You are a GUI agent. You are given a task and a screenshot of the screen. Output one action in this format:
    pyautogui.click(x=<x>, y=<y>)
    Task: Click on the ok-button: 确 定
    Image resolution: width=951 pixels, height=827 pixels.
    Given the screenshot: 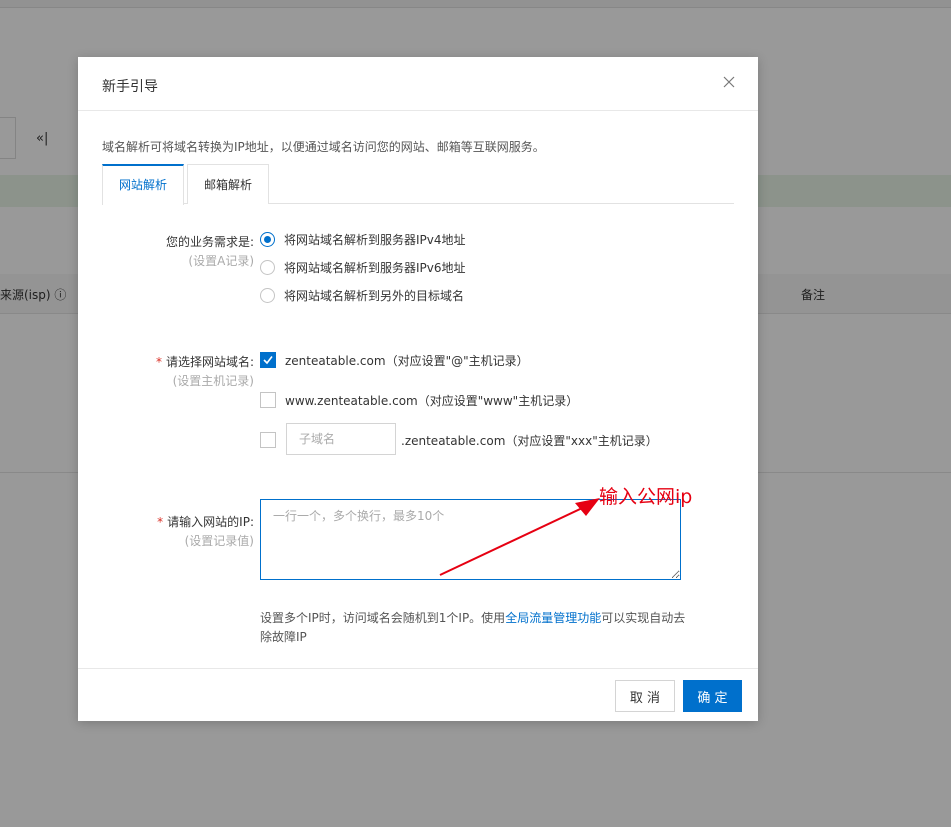 What is the action you would take?
    pyautogui.click(x=712, y=696)
    